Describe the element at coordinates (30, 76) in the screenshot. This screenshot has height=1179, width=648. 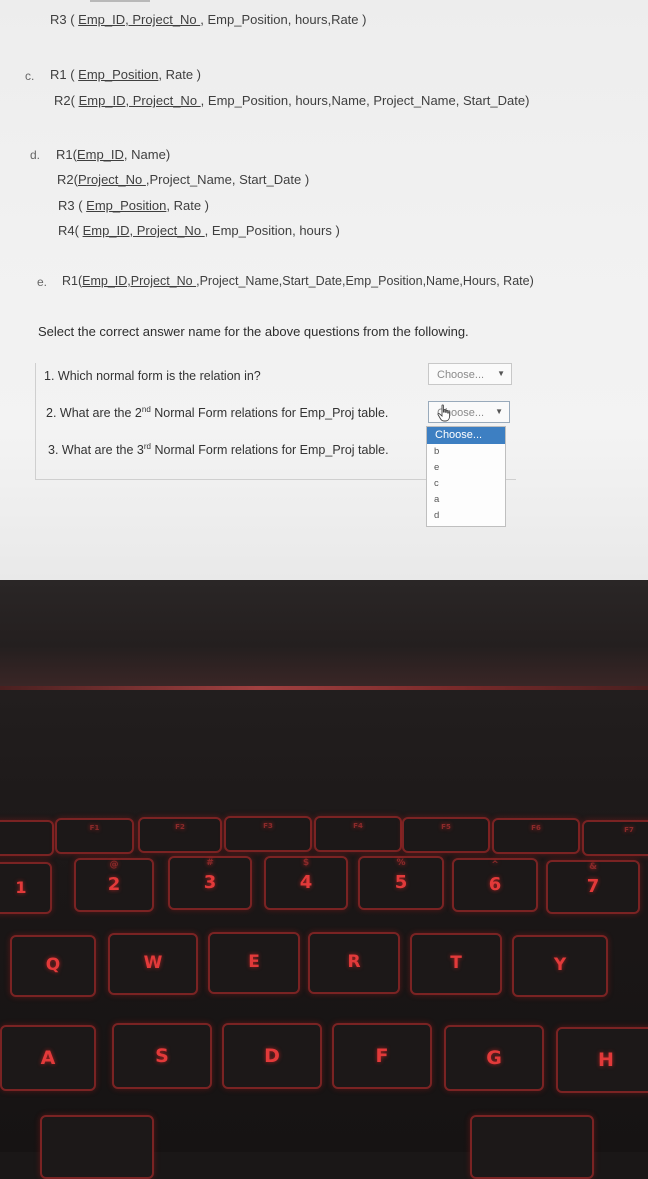
I see `option-c-marker: c.` at that location.